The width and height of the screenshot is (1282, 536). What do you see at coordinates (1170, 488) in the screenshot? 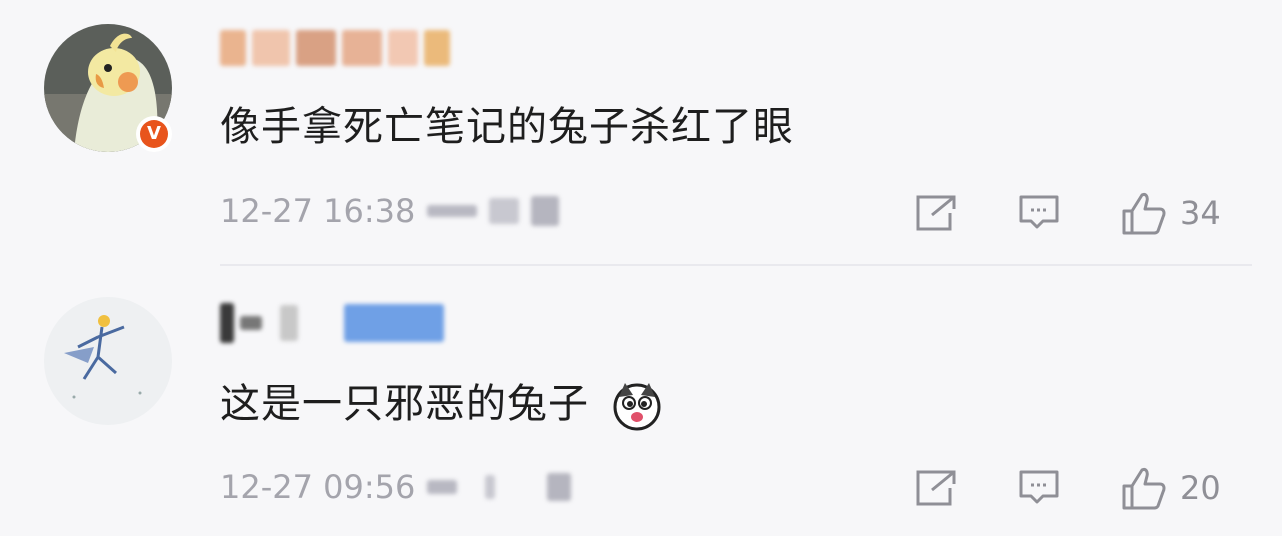
I see `like-button: 20` at bounding box center [1170, 488].